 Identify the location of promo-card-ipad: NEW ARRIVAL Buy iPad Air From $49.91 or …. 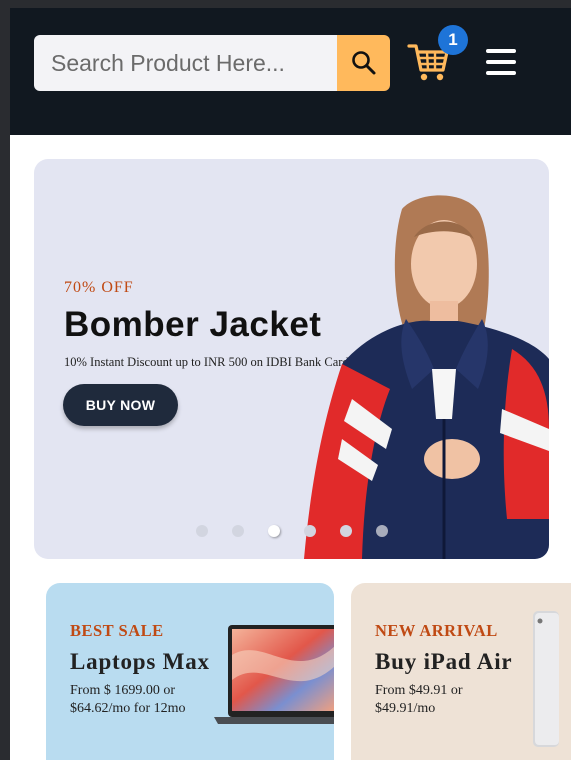
(461, 671).